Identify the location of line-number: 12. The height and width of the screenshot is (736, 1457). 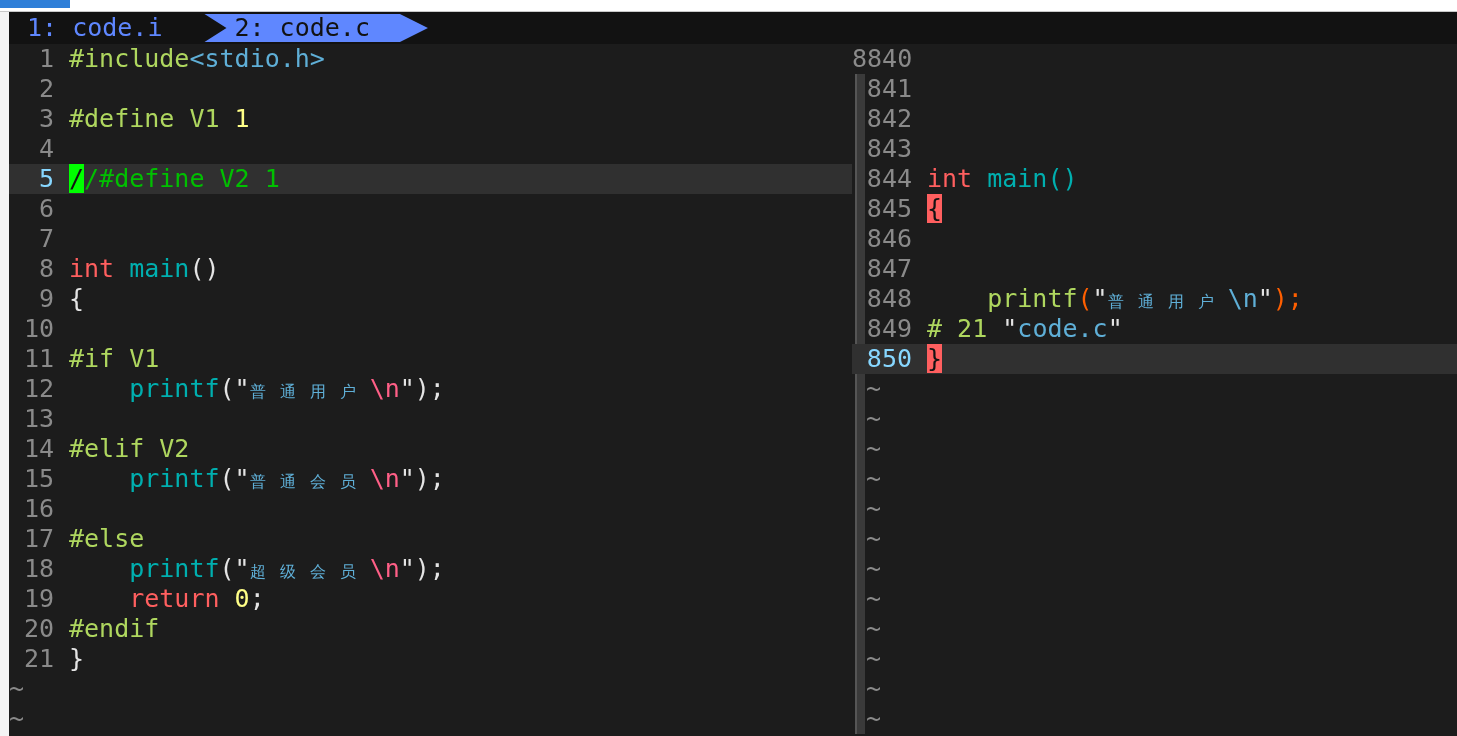
(38, 389).